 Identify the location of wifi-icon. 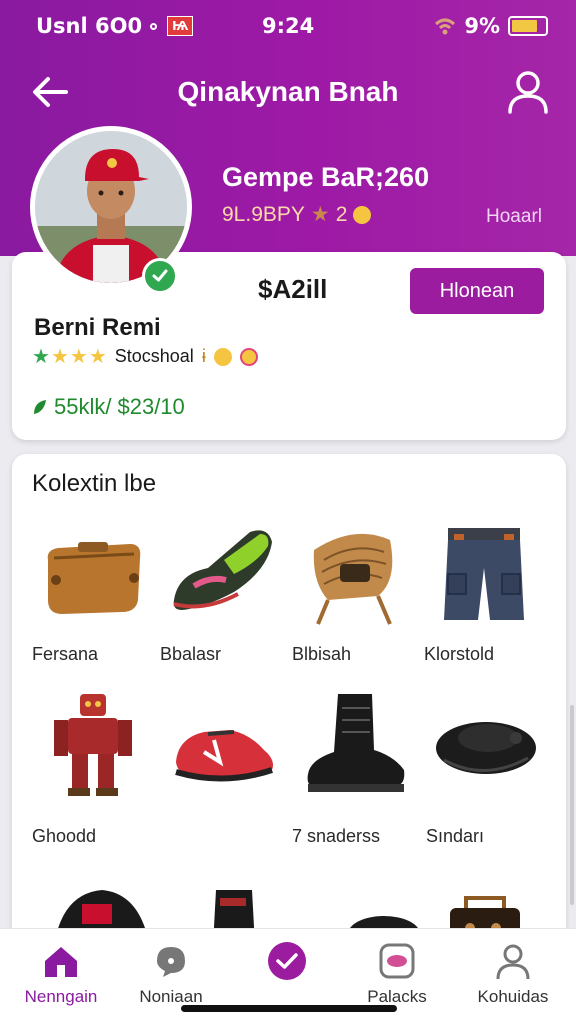
(445, 26).